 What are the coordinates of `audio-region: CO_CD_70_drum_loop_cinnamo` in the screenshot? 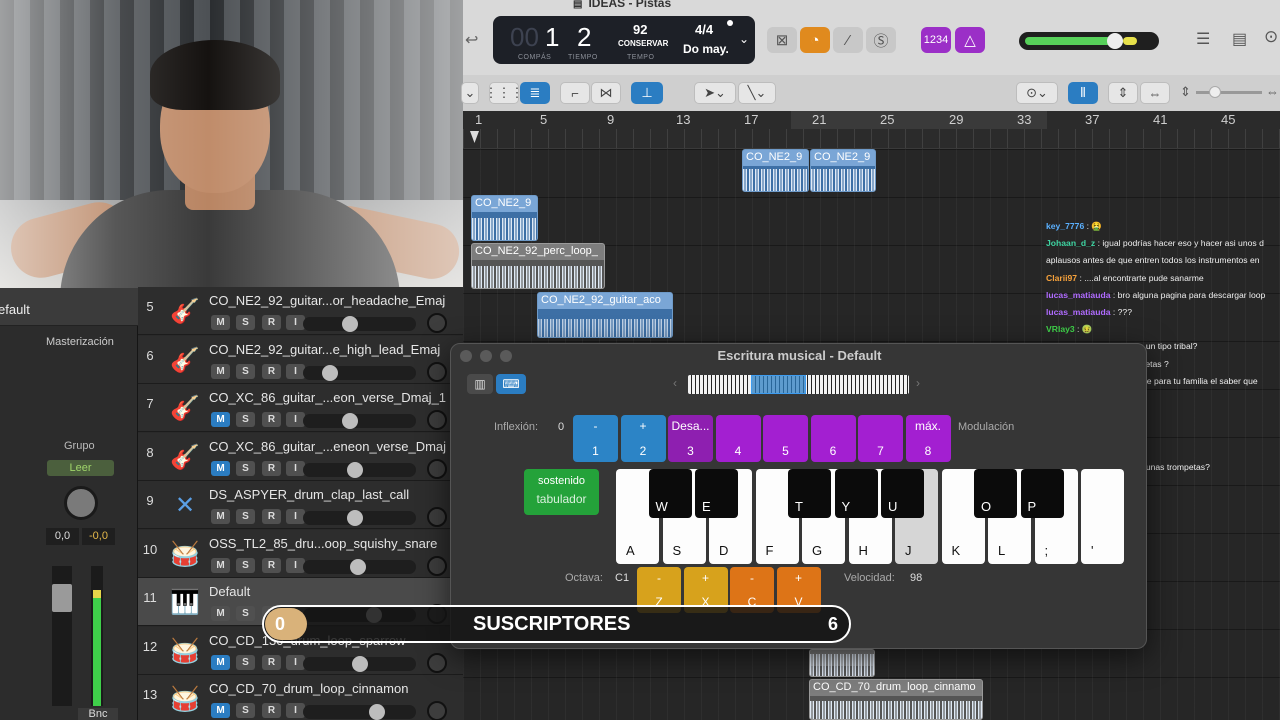 It's located at (896, 699).